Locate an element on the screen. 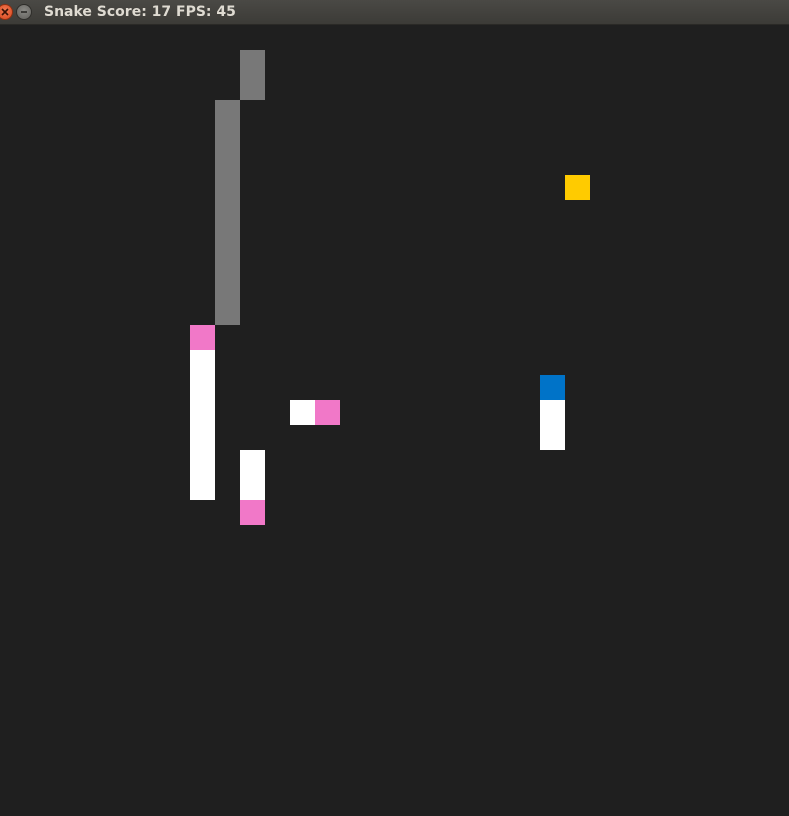  close-button is located at coordinates (6, 12).